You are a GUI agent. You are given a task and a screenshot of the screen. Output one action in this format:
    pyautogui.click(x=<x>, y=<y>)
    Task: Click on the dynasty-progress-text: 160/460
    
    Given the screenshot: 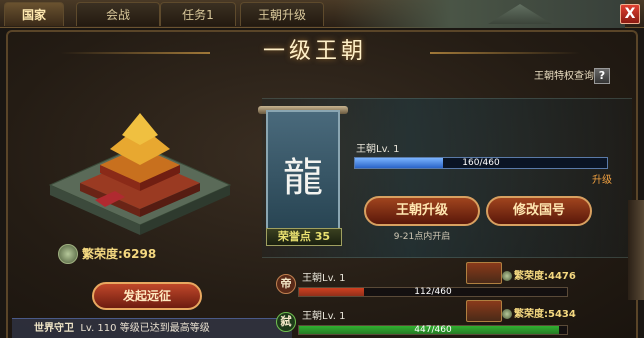 What is the action you would take?
    pyautogui.click(x=481, y=163)
    